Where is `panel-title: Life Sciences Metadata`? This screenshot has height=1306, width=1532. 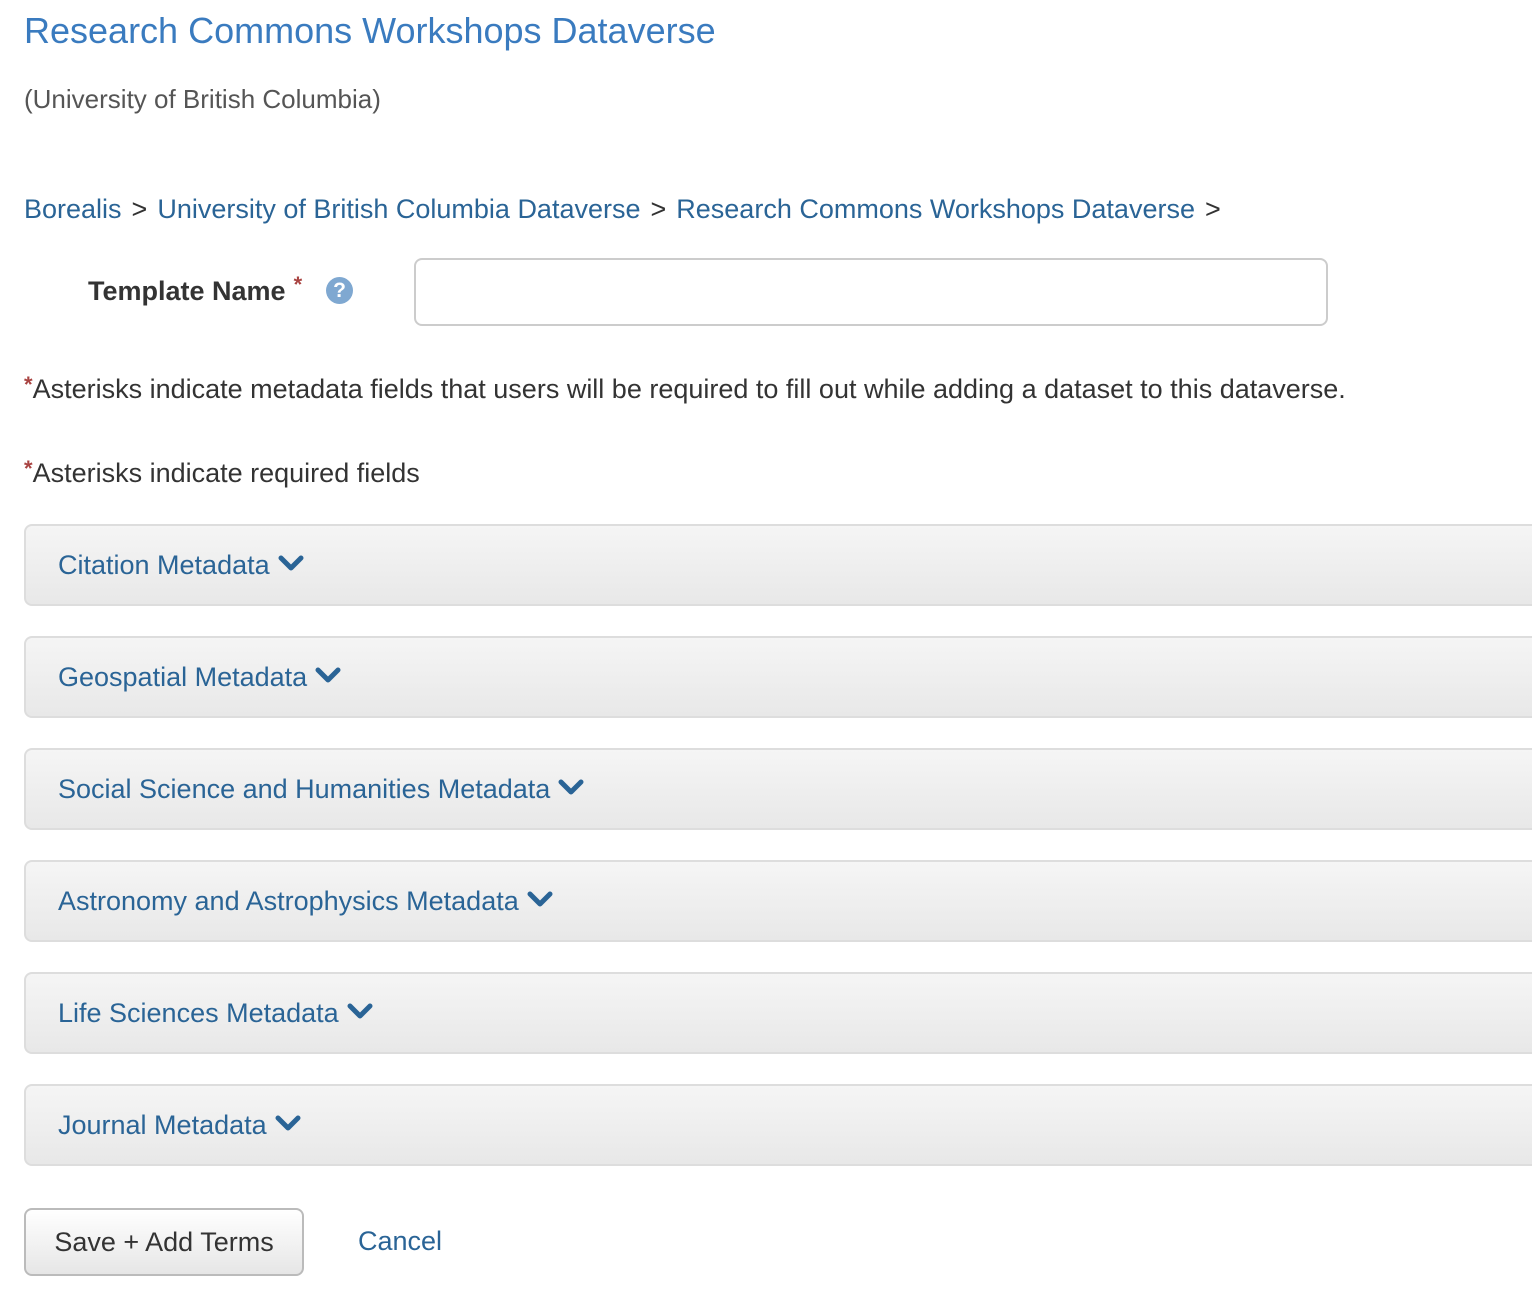
panel-title: Life Sciences Metadata is located at coordinates (215, 1014).